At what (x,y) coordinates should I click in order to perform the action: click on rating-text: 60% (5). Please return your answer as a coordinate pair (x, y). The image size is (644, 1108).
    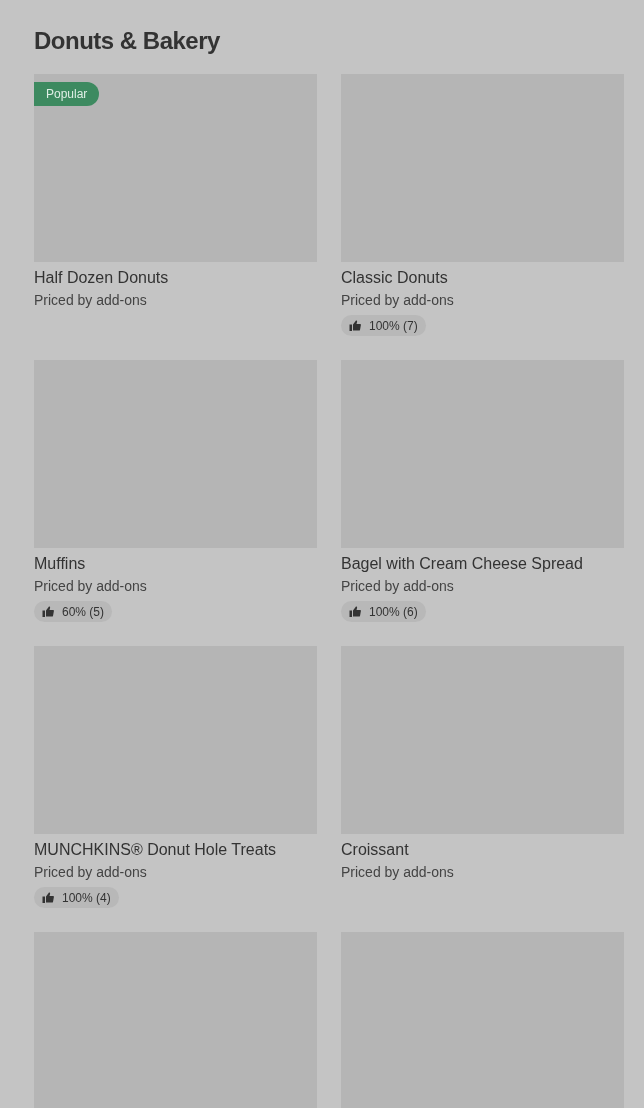
    Looking at the image, I should click on (83, 612).